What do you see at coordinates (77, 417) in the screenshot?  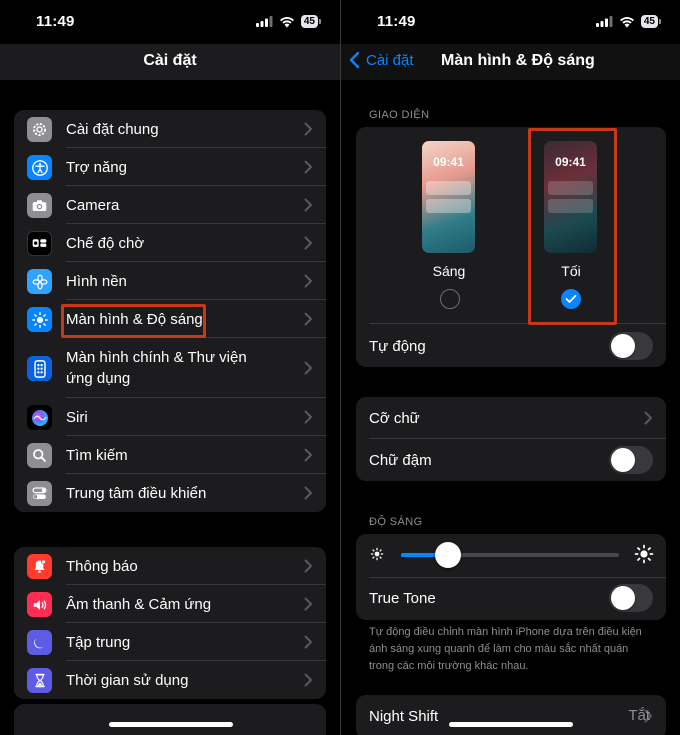 I see `settings-row-label: Siri` at bounding box center [77, 417].